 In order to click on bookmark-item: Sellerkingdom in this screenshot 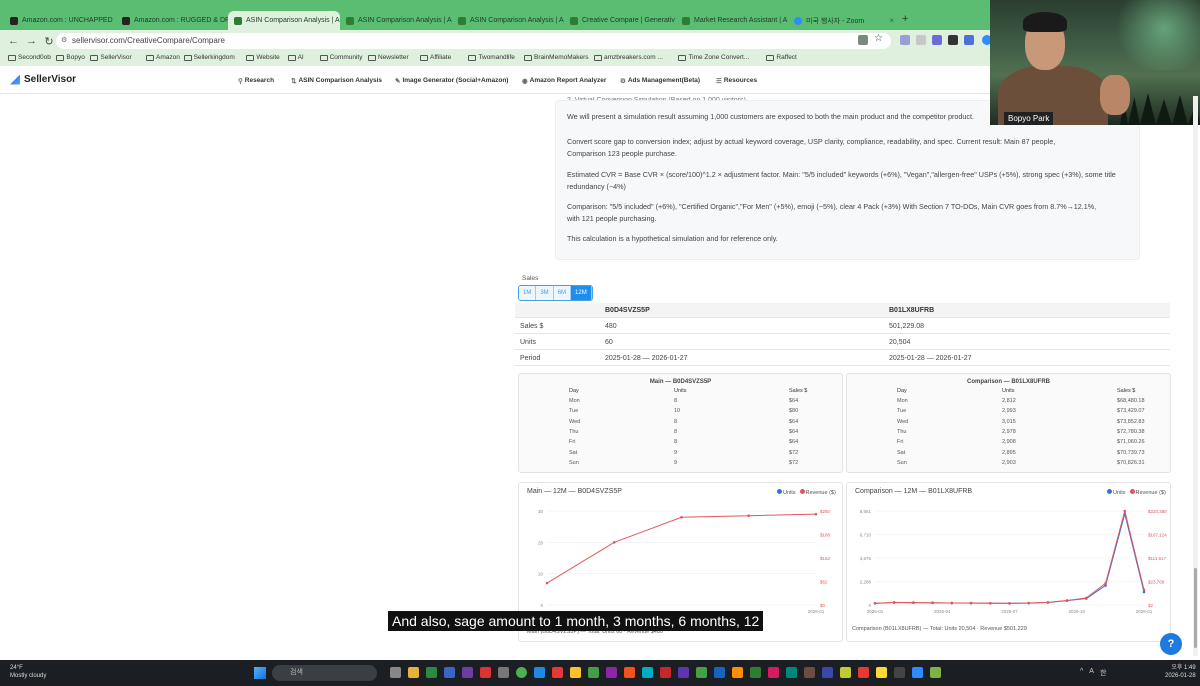, I will do `click(209, 57)`.